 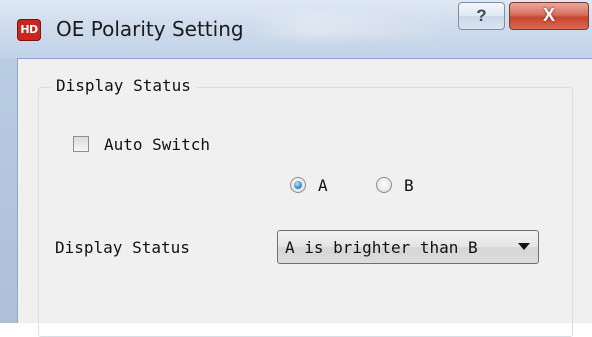 I want to click on radio-button-b, so click(x=384, y=185).